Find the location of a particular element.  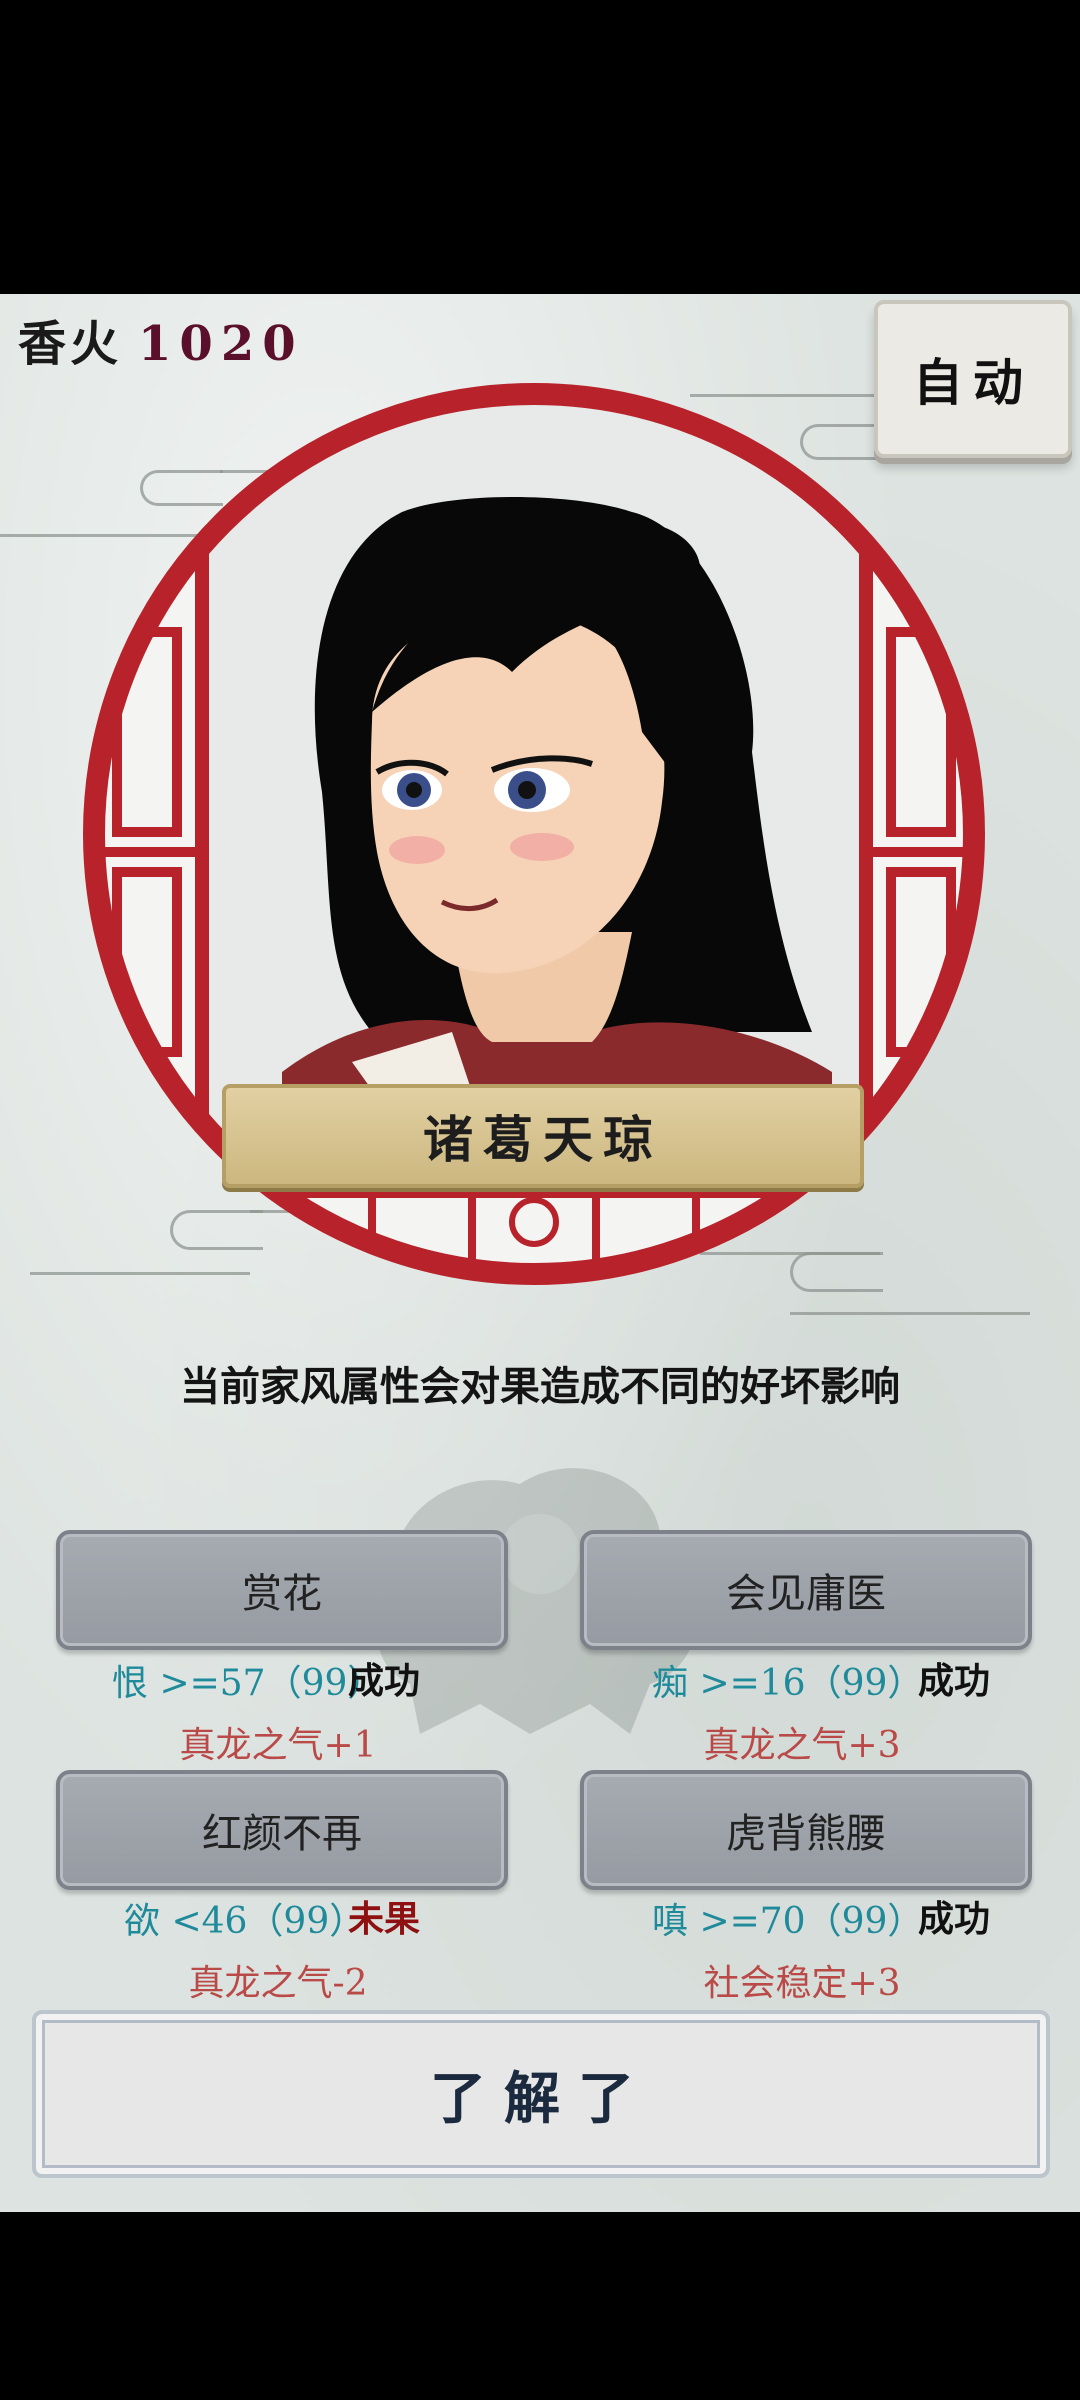

cloud-line-decoration is located at coordinates (910, 1313).